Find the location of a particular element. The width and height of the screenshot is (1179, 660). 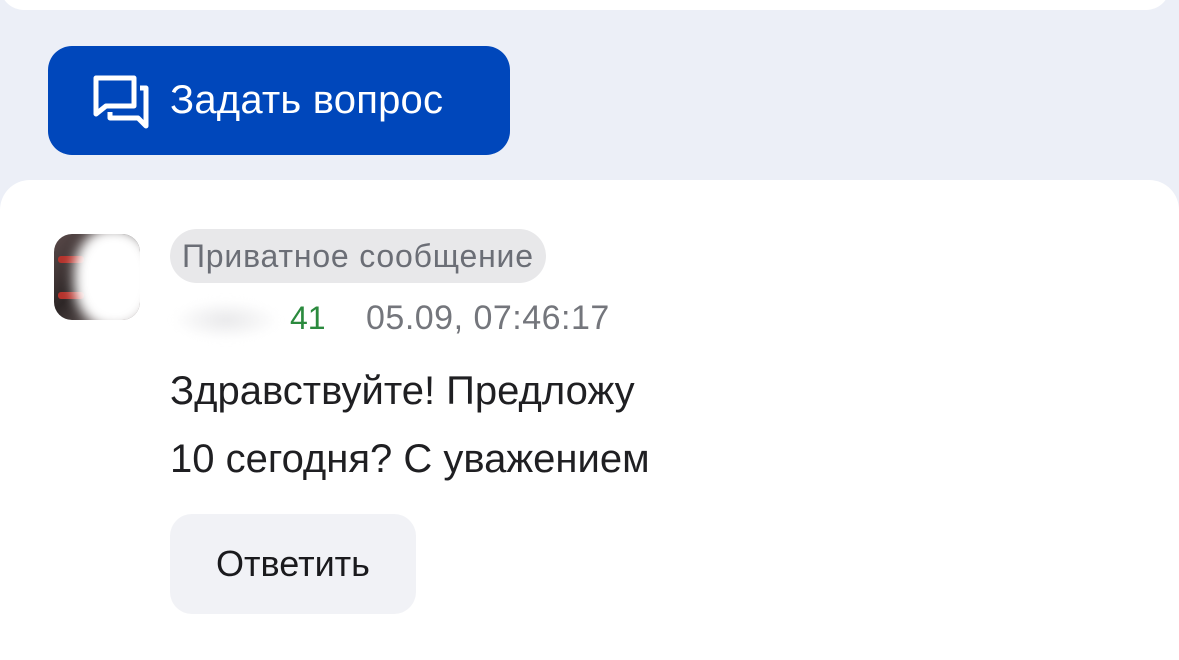

message-text-line: Здравствуйте! Предложу is located at coordinates (402, 391).